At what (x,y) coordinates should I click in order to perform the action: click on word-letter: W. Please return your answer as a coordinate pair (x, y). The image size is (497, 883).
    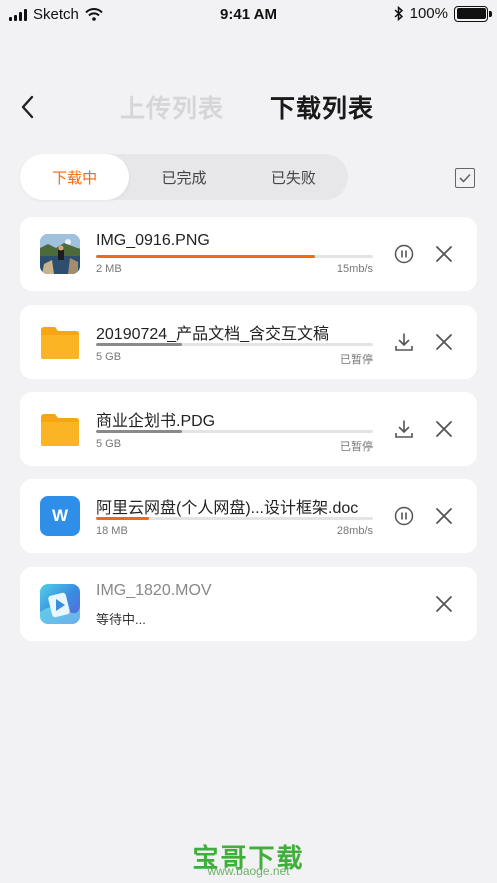
    Looking at the image, I should click on (60, 515).